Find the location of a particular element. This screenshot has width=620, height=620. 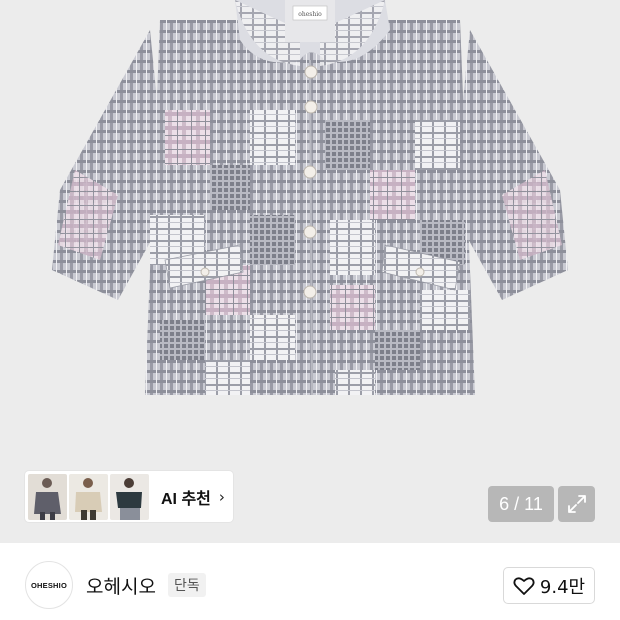

expand-button is located at coordinates (576, 504).